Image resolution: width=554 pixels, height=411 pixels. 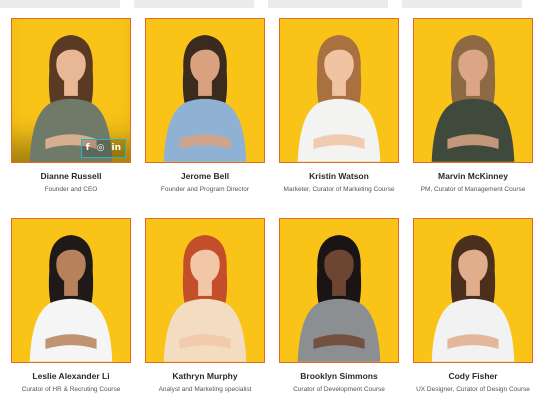 I want to click on team-member-card: Jerome Bell Founder and Program Director, so click(x=205, y=105).